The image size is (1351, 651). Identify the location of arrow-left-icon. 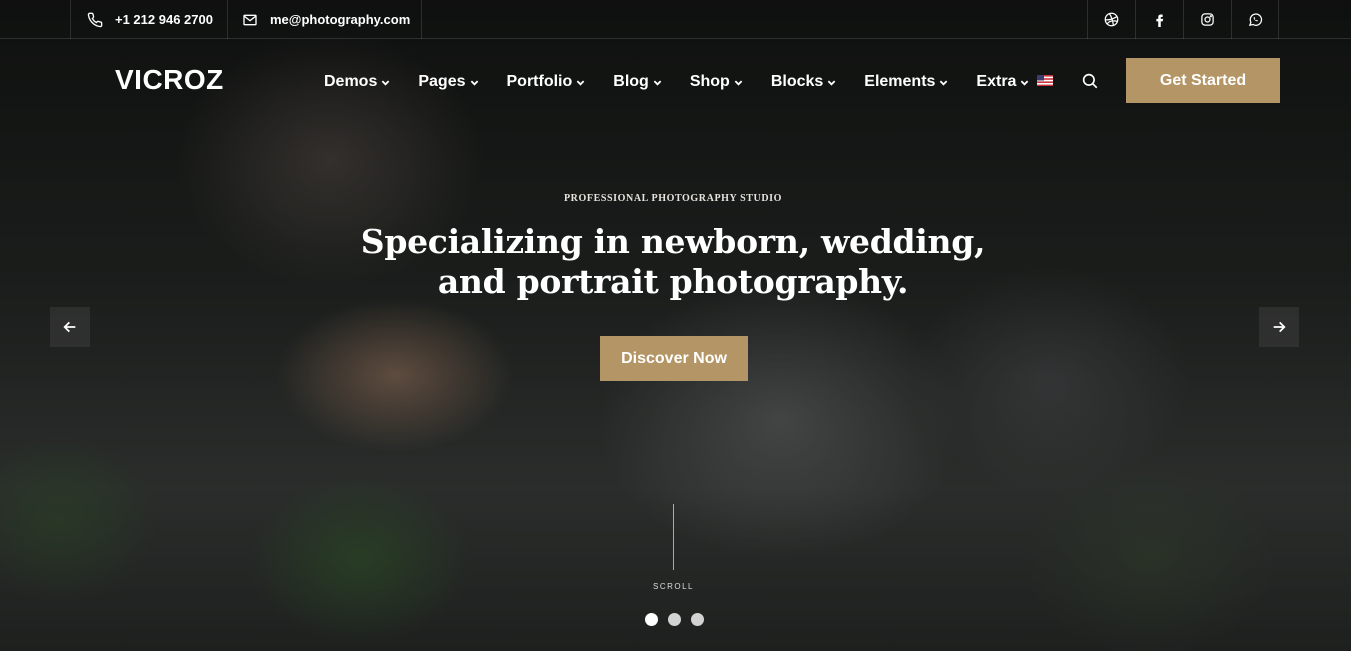
(69, 327).